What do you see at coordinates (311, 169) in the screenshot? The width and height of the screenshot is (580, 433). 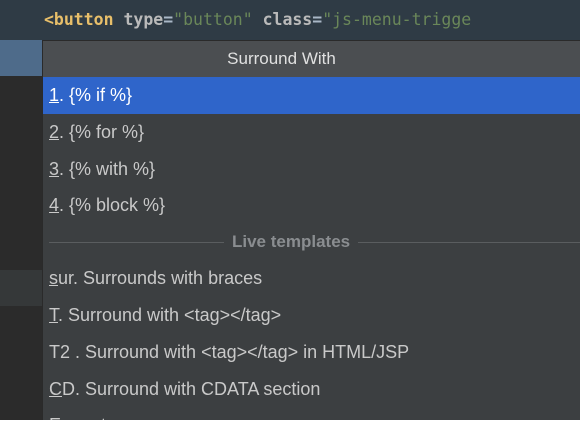 I see `menu-item-numbered-3: 3. {% with %}` at bounding box center [311, 169].